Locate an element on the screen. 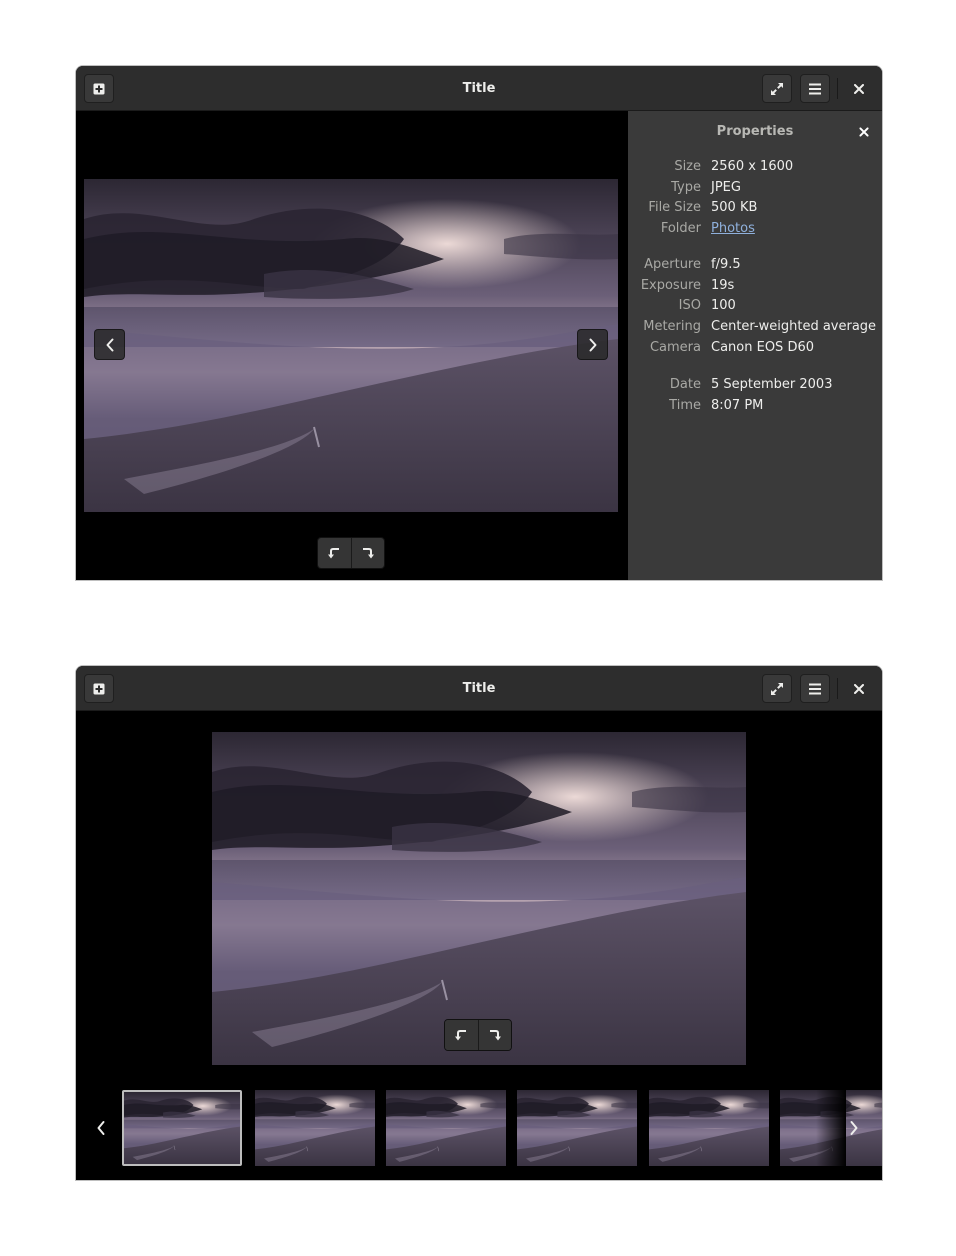 This screenshot has width=956, height=1256. property-label: Date is located at coordinates (685, 384).